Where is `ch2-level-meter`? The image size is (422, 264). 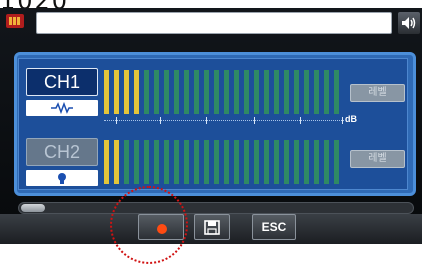 ch2-level-meter is located at coordinates (224, 162).